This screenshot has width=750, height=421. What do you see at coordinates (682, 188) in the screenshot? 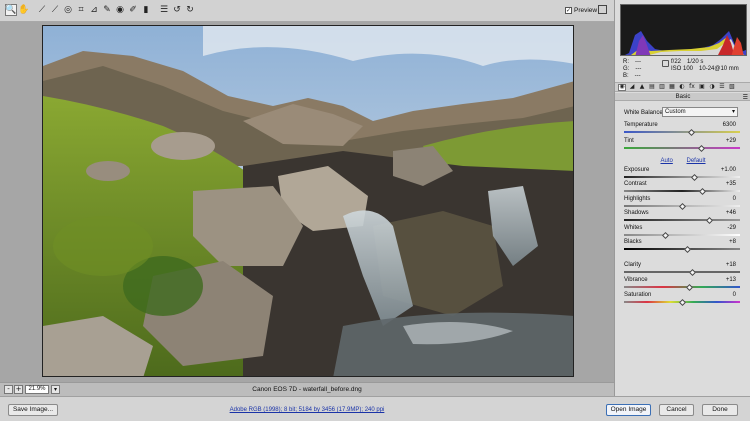
I see `contrast-slider: Contrast +35` at bounding box center [682, 188].